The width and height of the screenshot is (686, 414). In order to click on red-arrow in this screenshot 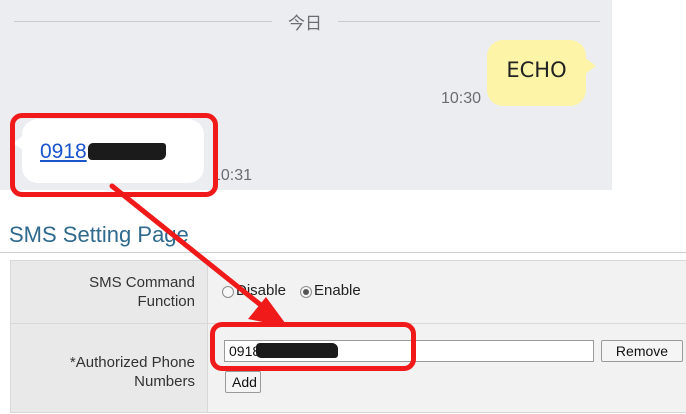, I will do `click(198, 255)`.